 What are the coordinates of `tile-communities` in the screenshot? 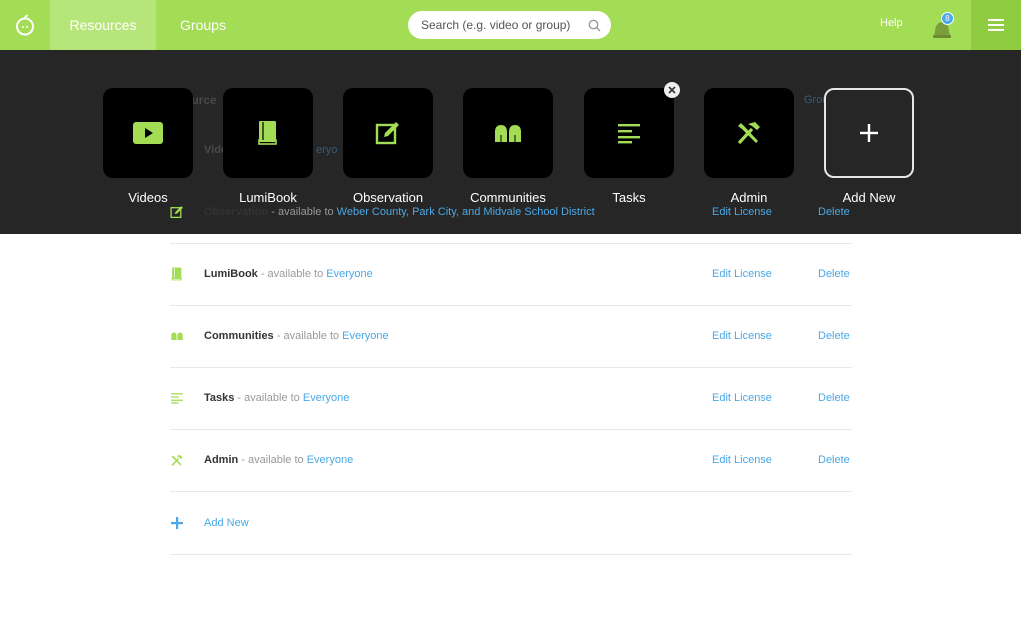 It's located at (508, 133).